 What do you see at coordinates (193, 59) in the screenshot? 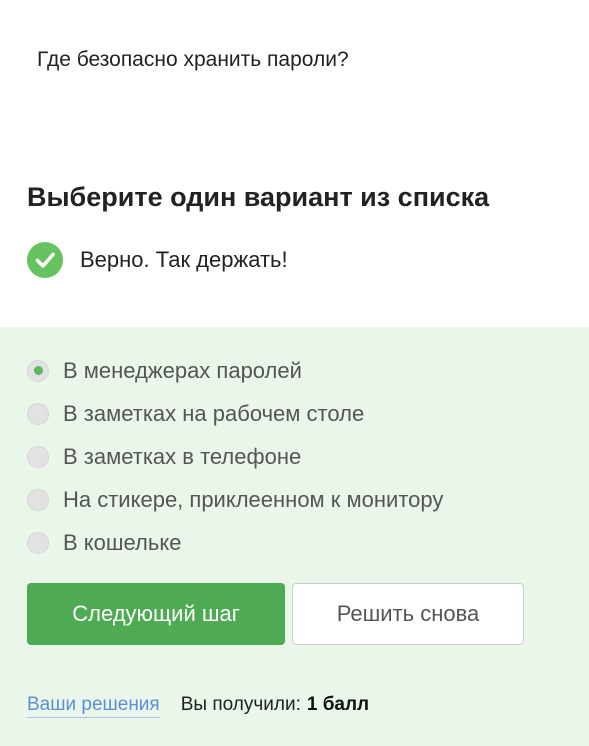
I see `question-text: Где безопасно хранить пароли?` at bounding box center [193, 59].